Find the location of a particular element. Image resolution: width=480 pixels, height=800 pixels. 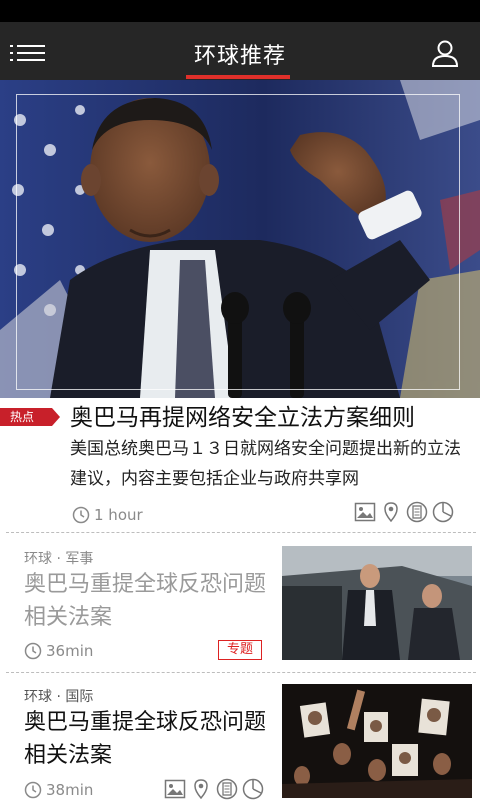

article-category: 环球 · 国际 is located at coordinates (59, 697).